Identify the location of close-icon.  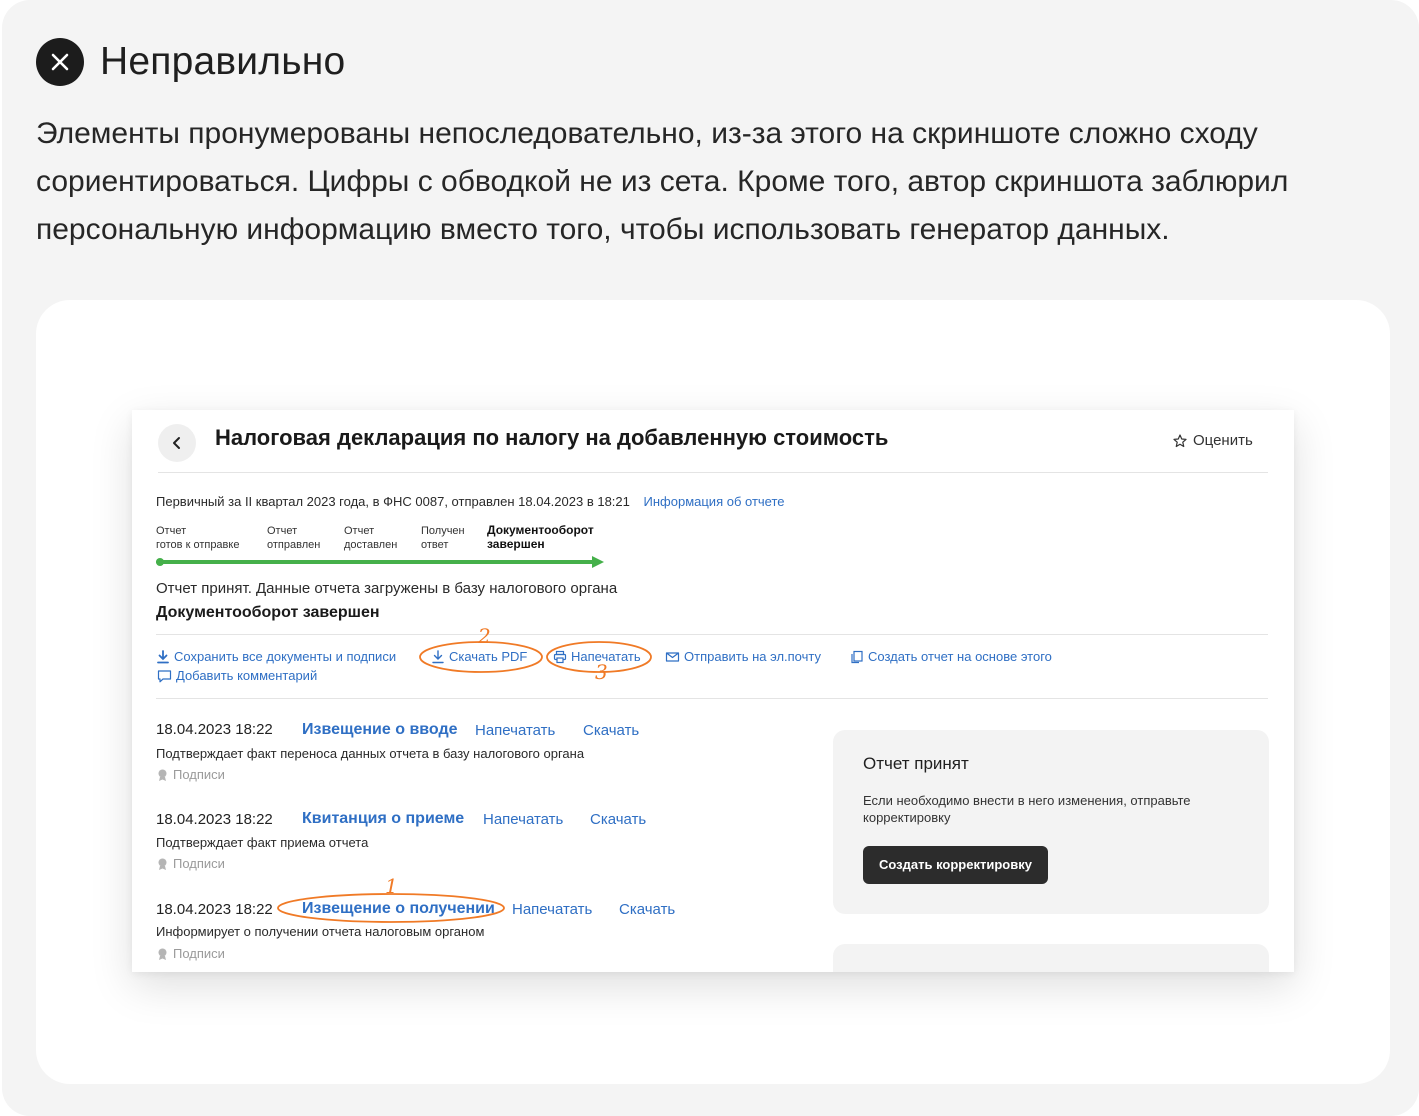
(60, 62).